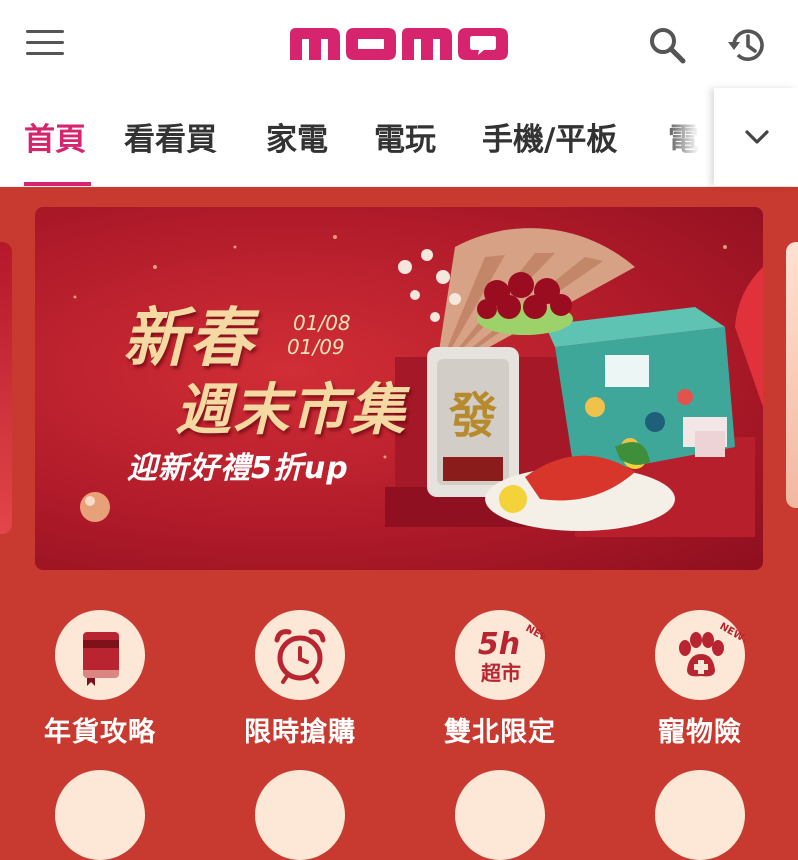  What do you see at coordinates (535, 635) in the screenshot?
I see `new-badge: NEW!` at bounding box center [535, 635].